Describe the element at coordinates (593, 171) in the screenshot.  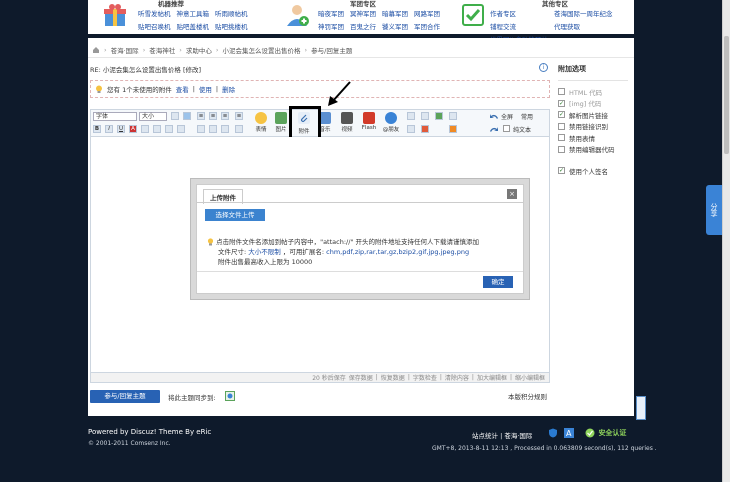
I see `option-use-signature: ✓ 使用个人签名` at that location.